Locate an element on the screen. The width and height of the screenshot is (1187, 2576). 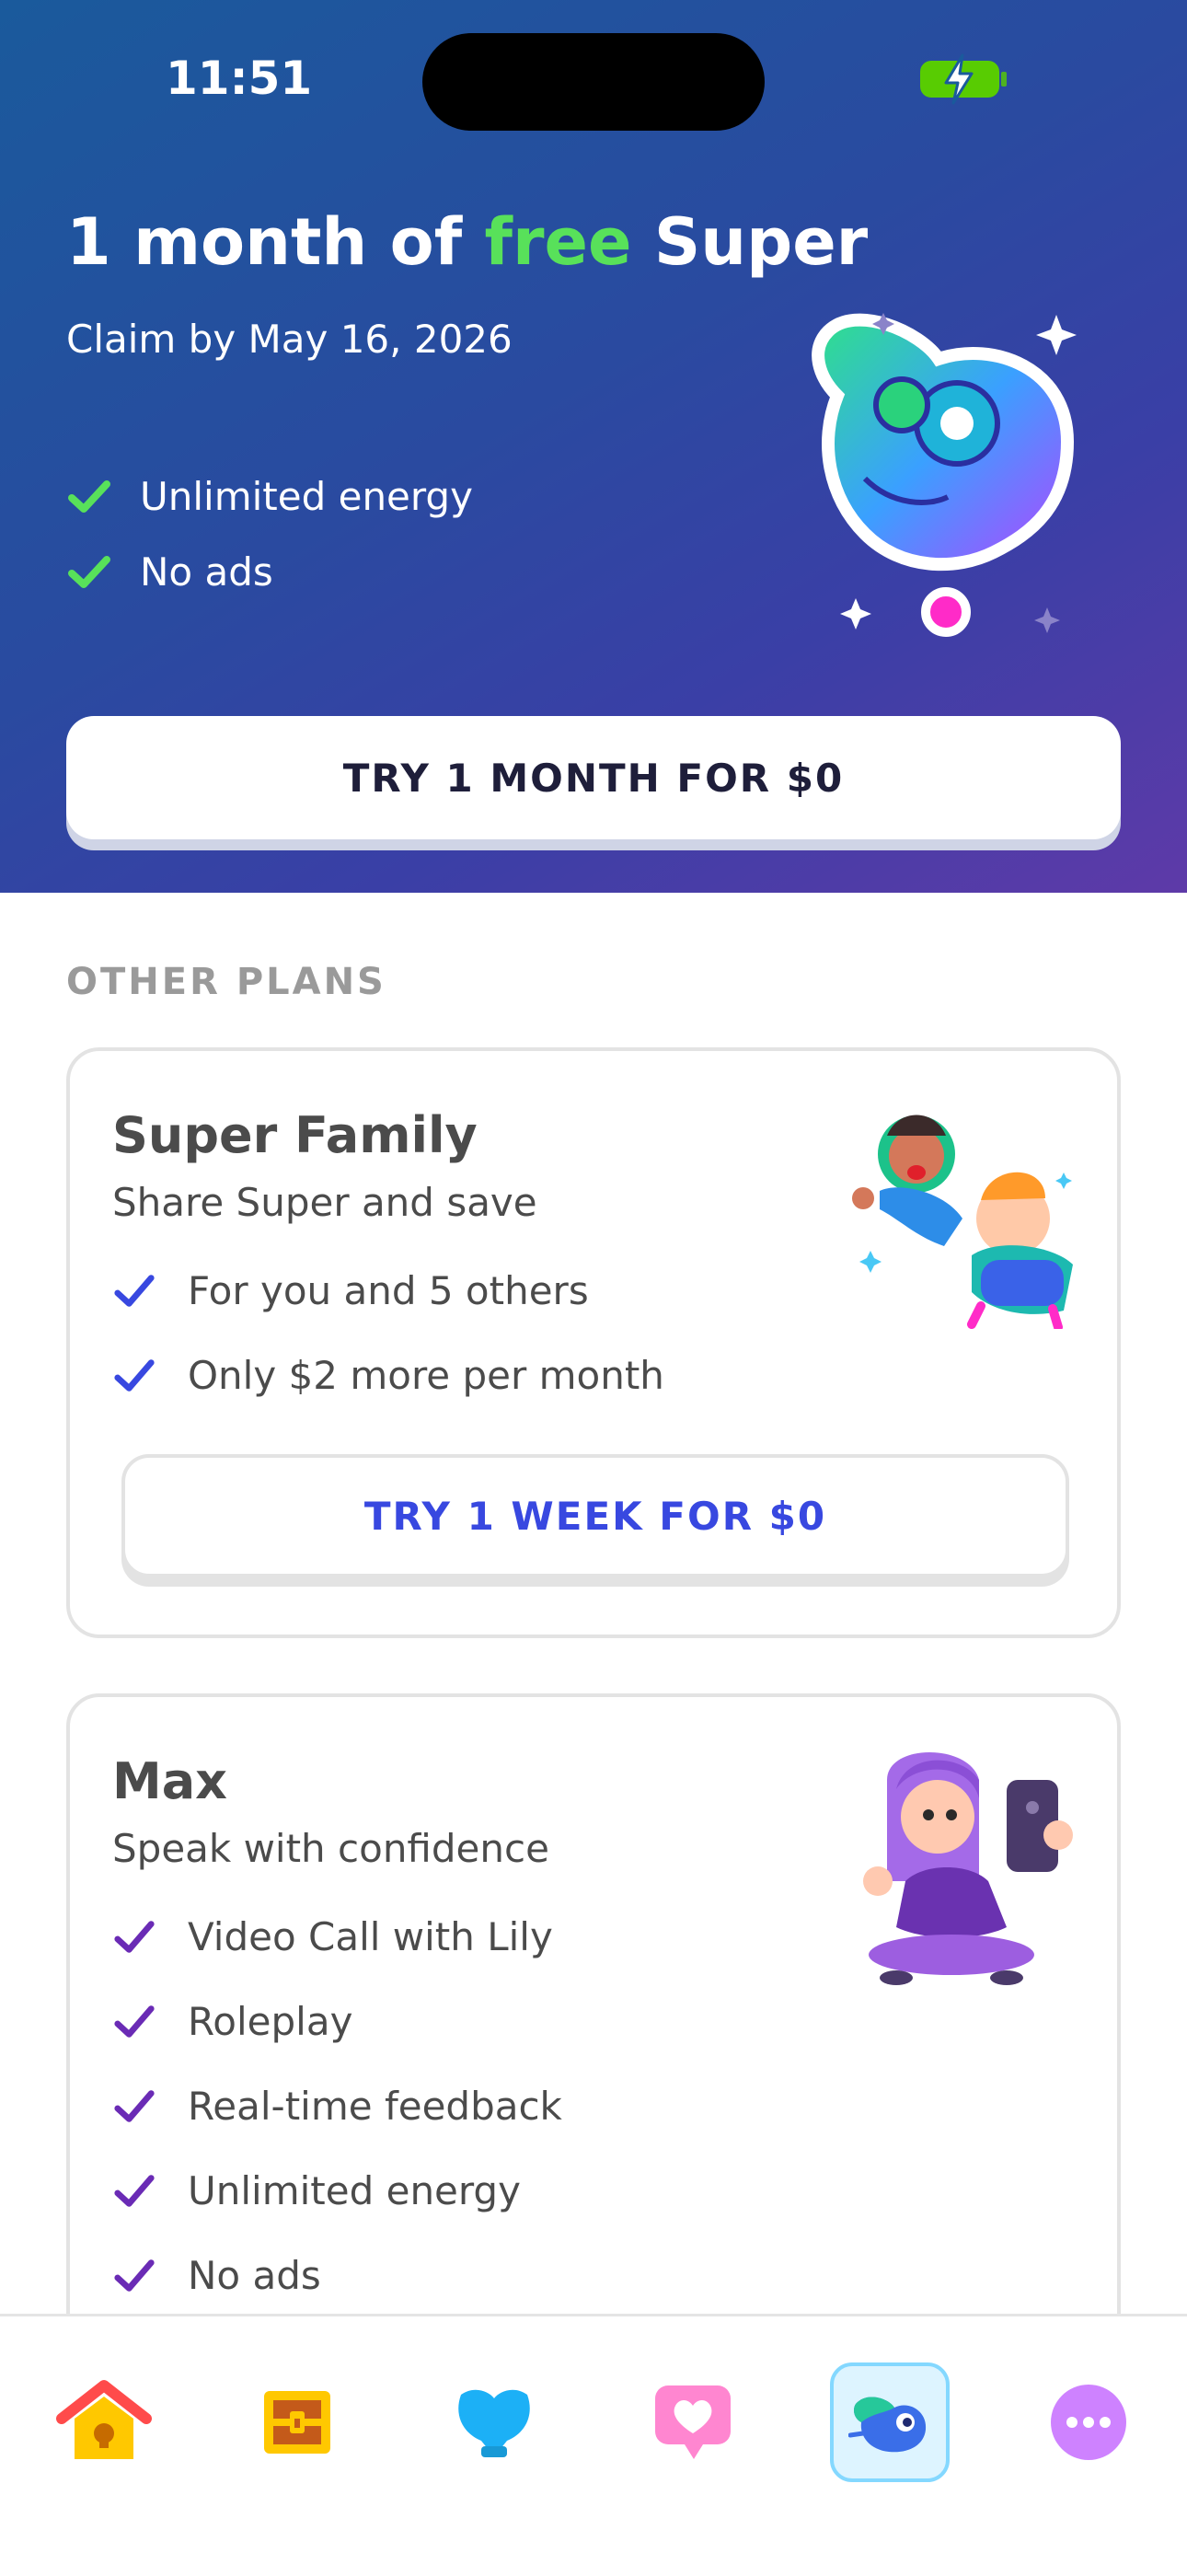
plan-feature: Video Call with Lily is located at coordinates (332, 1936).